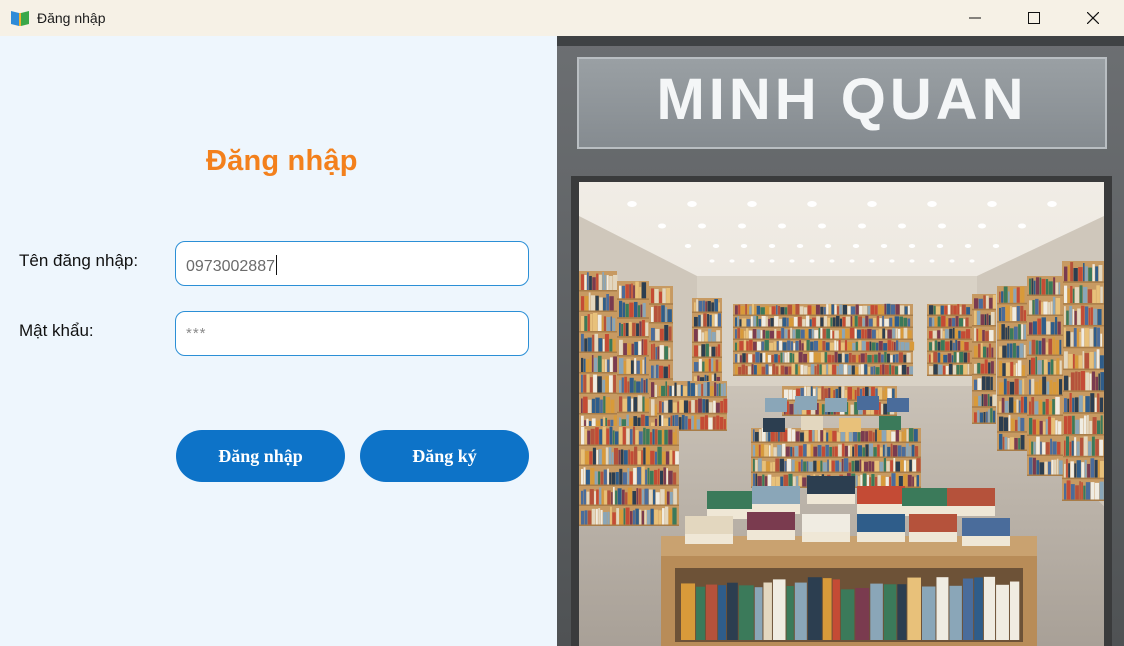 The image size is (1124, 646). Describe the element at coordinates (260, 456) in the screenshot. I see `login-button: Đăng nhập` at that location.